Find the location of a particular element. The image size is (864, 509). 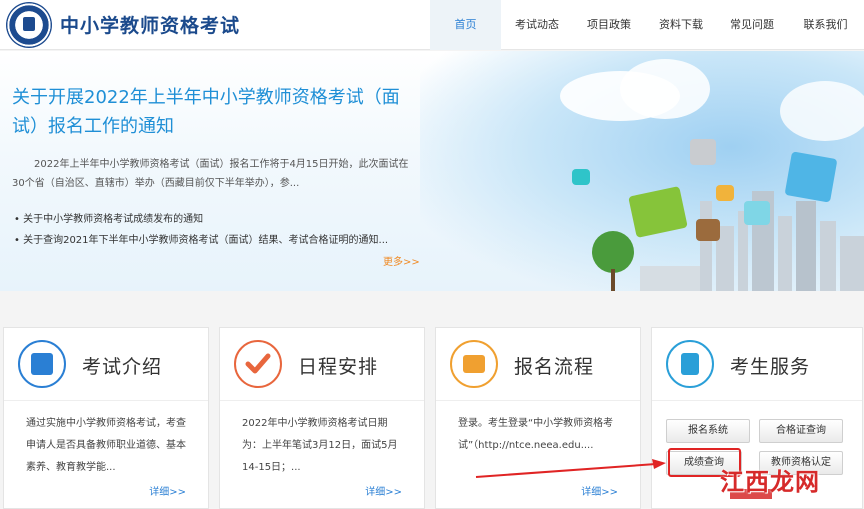

registration-form-icon is located at coordinates (474, 364).